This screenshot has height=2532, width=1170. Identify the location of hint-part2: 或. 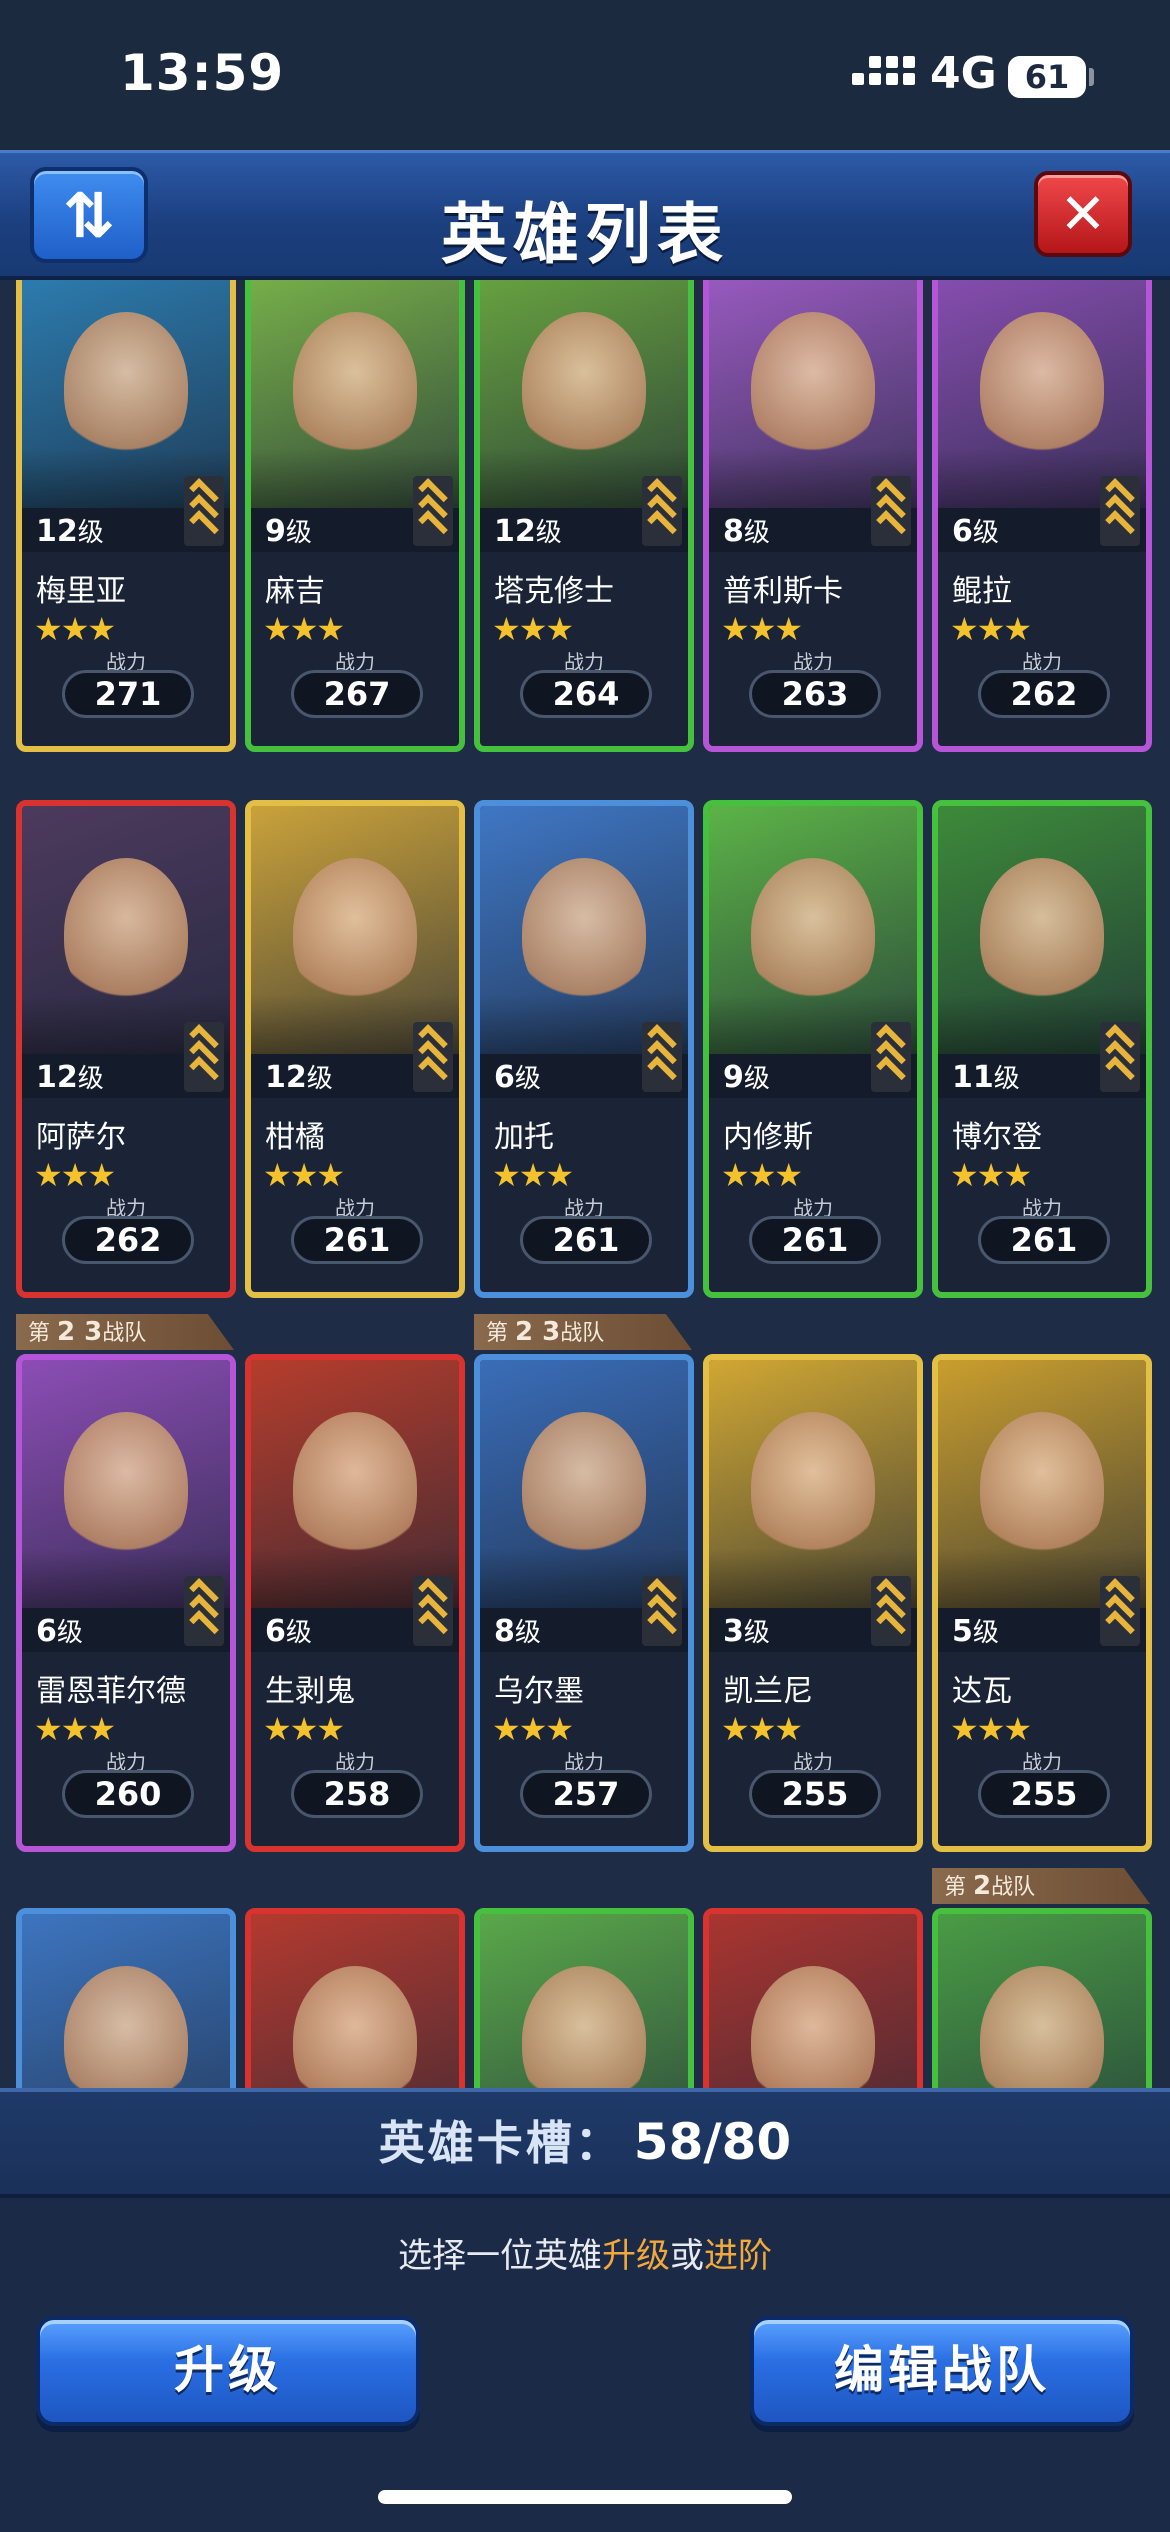
(687, 2256).